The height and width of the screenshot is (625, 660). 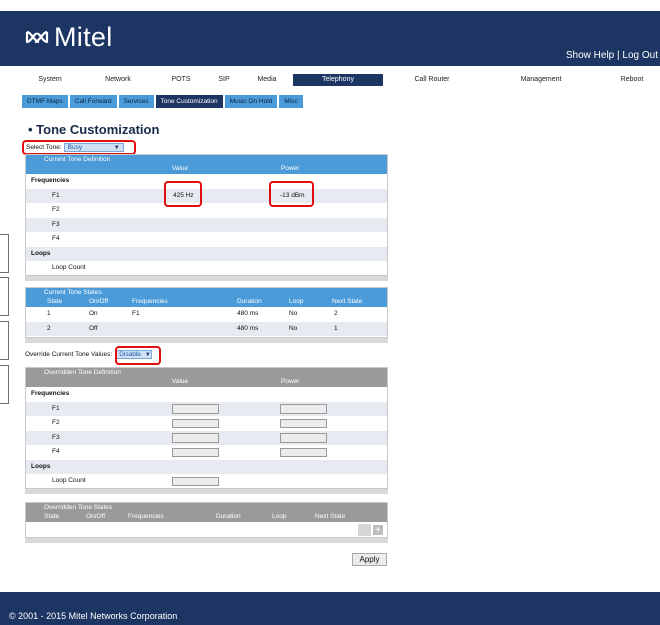 What do you see at coordinates (69, 354) in the screenshot?
I see `override-label: Override Current Tone Values:` at bounding box center [69, 354].